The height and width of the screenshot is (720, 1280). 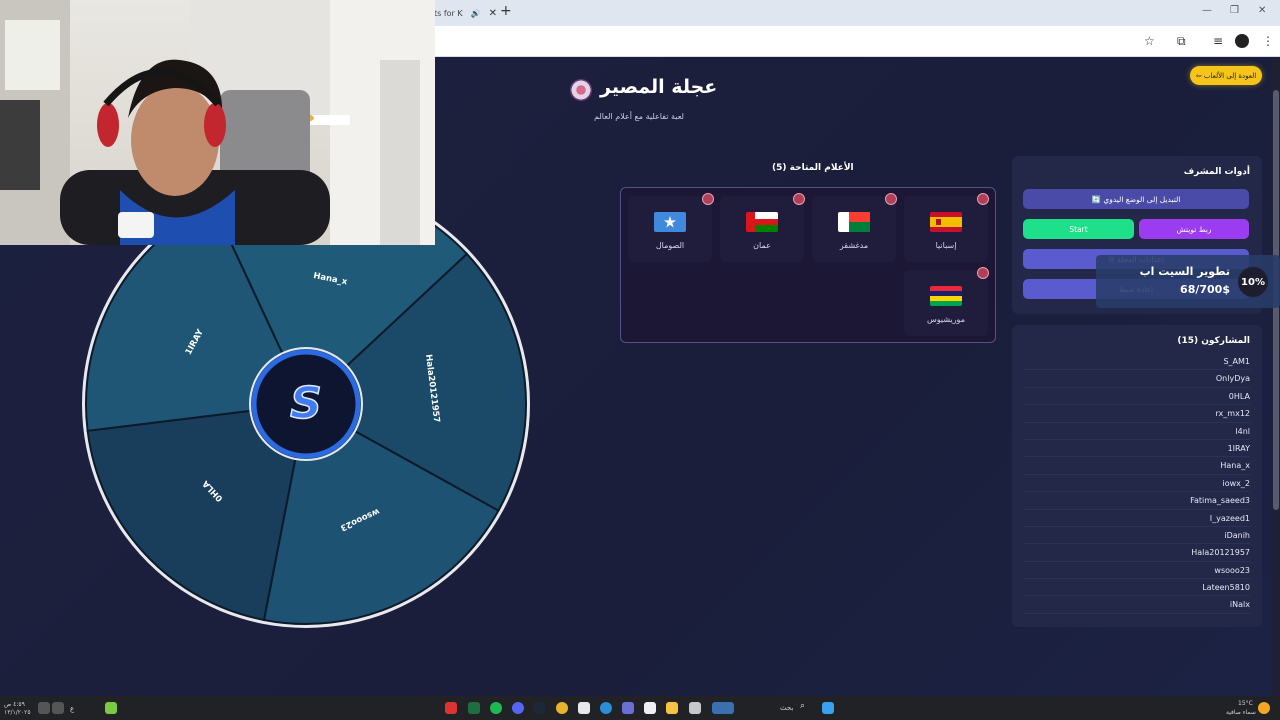 I want to click on flag-card-spain: إسبانيا, so click(x=946, y=229).